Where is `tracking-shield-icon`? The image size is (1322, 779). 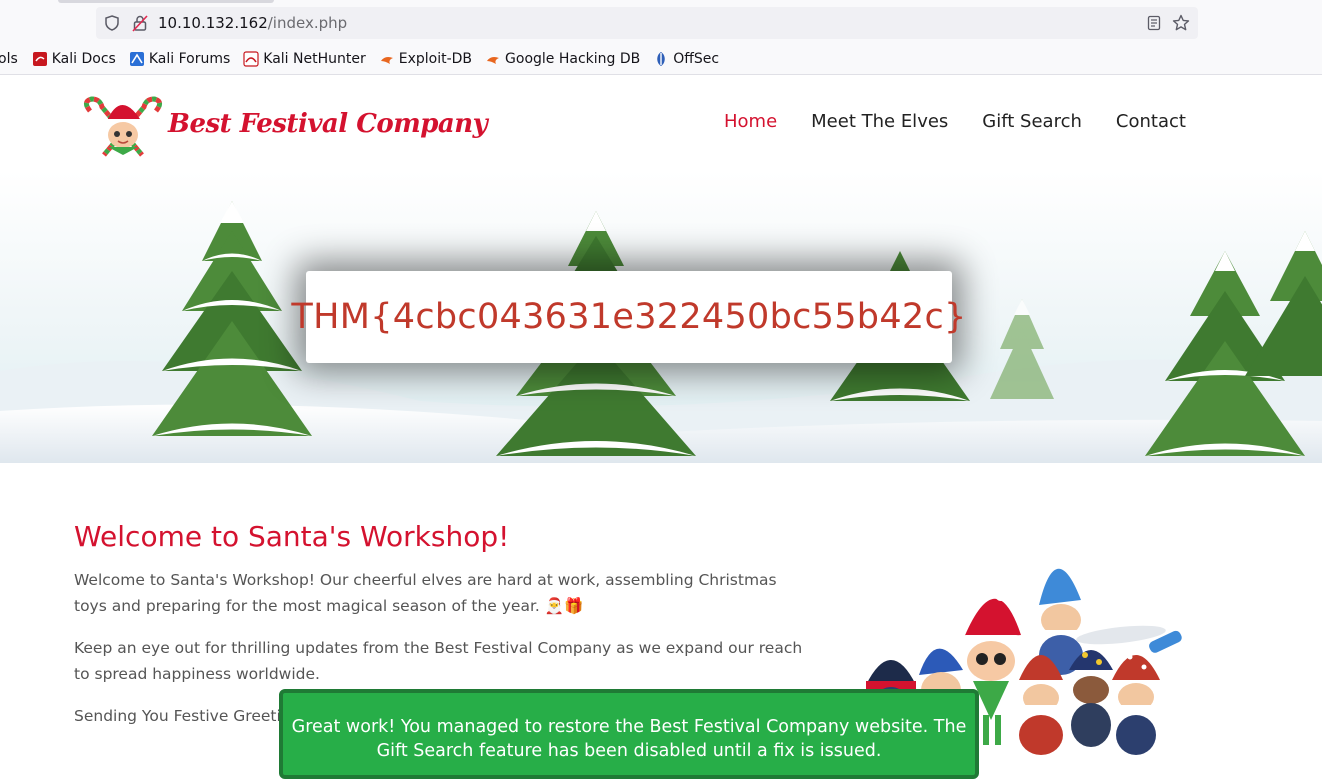 tracking-shield-icon is located at coordinates (112, 23).